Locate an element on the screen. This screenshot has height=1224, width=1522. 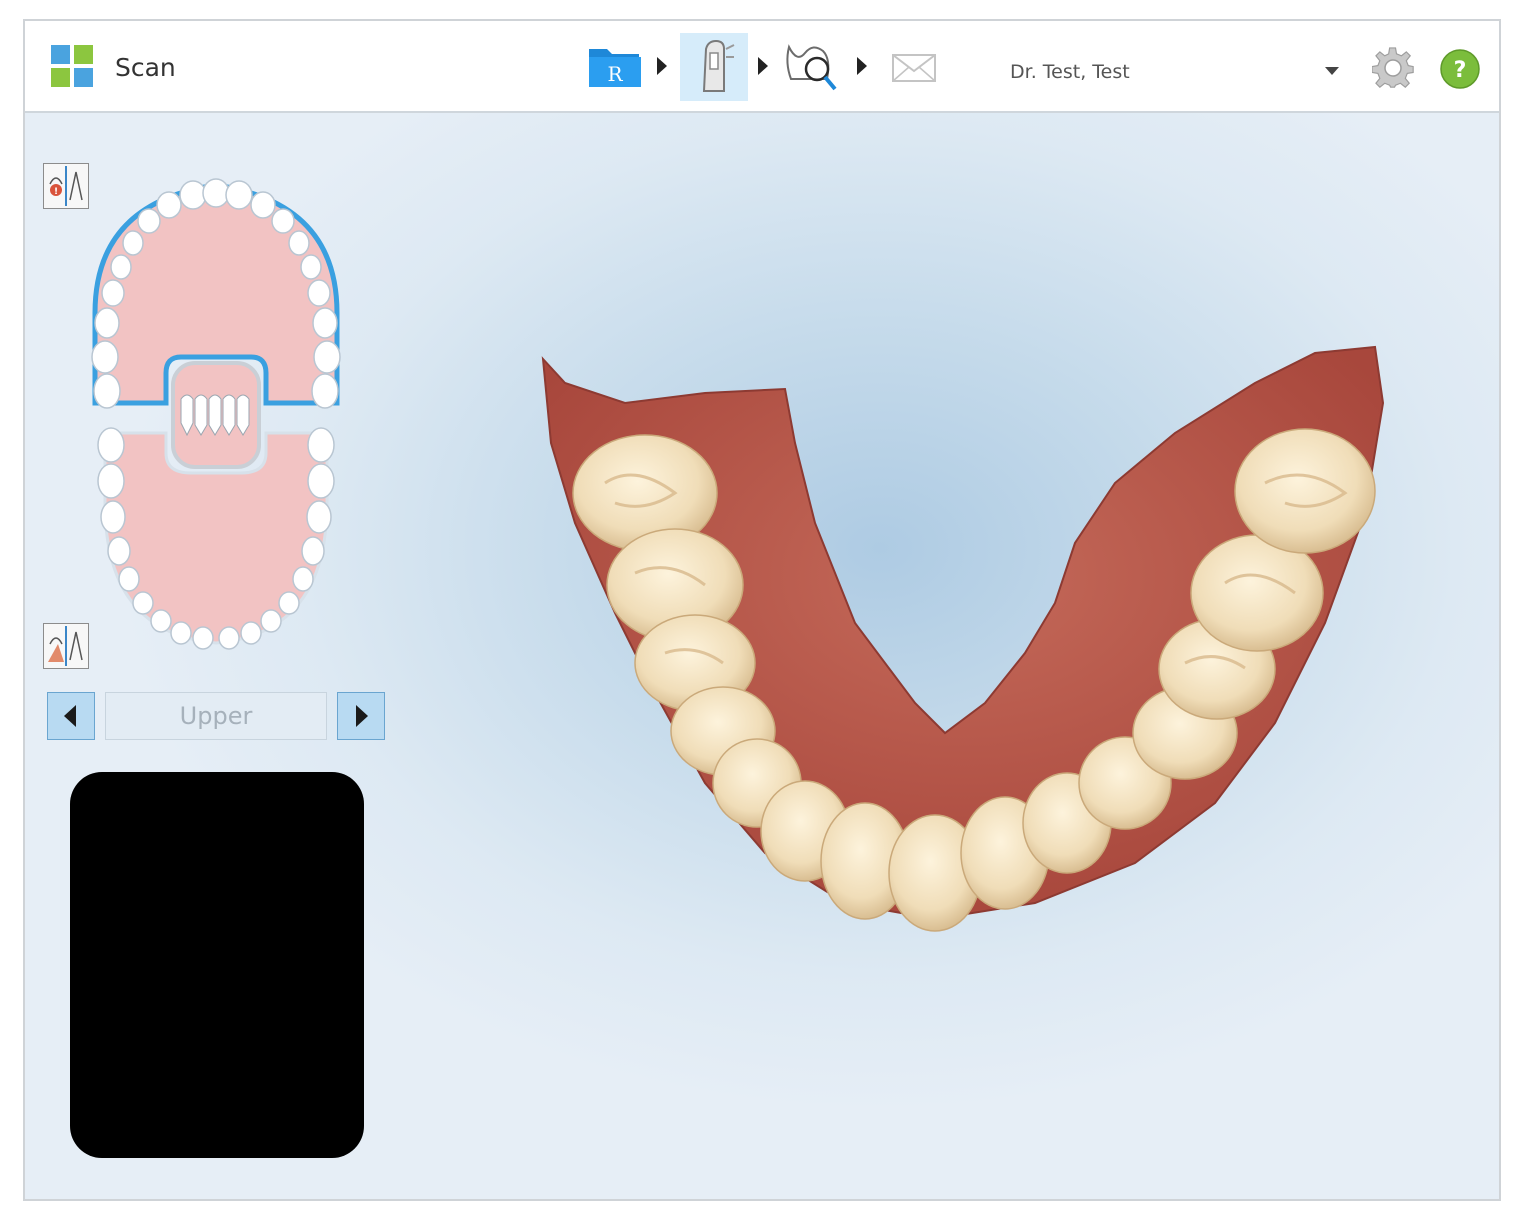
help-glyph: ? is located at coordinates (1460, 70).